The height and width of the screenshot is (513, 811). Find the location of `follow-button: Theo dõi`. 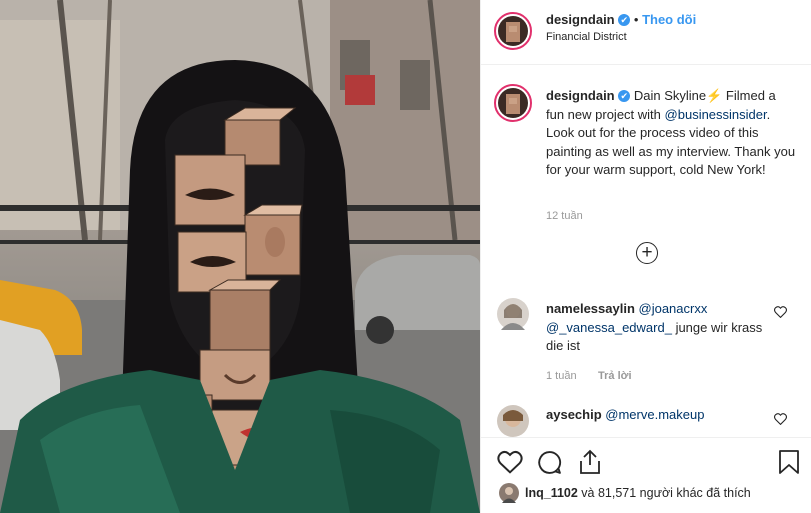

follow-button: Theo dõi is located at coordinates (669, 19).